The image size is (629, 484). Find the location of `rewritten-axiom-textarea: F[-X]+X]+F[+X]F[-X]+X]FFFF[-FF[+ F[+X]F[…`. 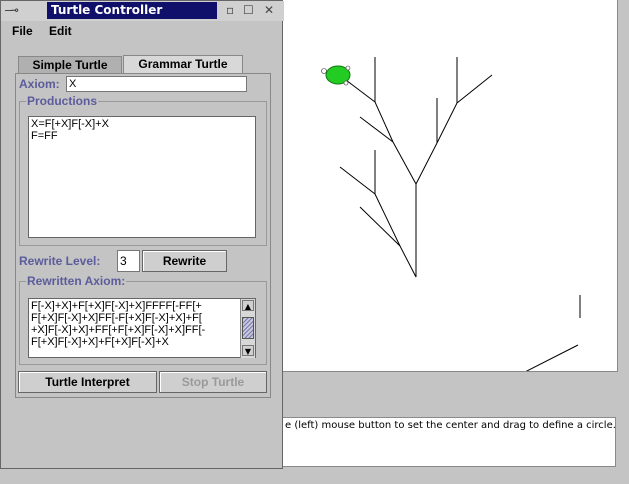

rewritten-axiom-textarea: F[-X]+X]+F[+X]F[-X]+X]FFFF[-FF[+ F[+X]F[… is located at coordinates (142, 328).